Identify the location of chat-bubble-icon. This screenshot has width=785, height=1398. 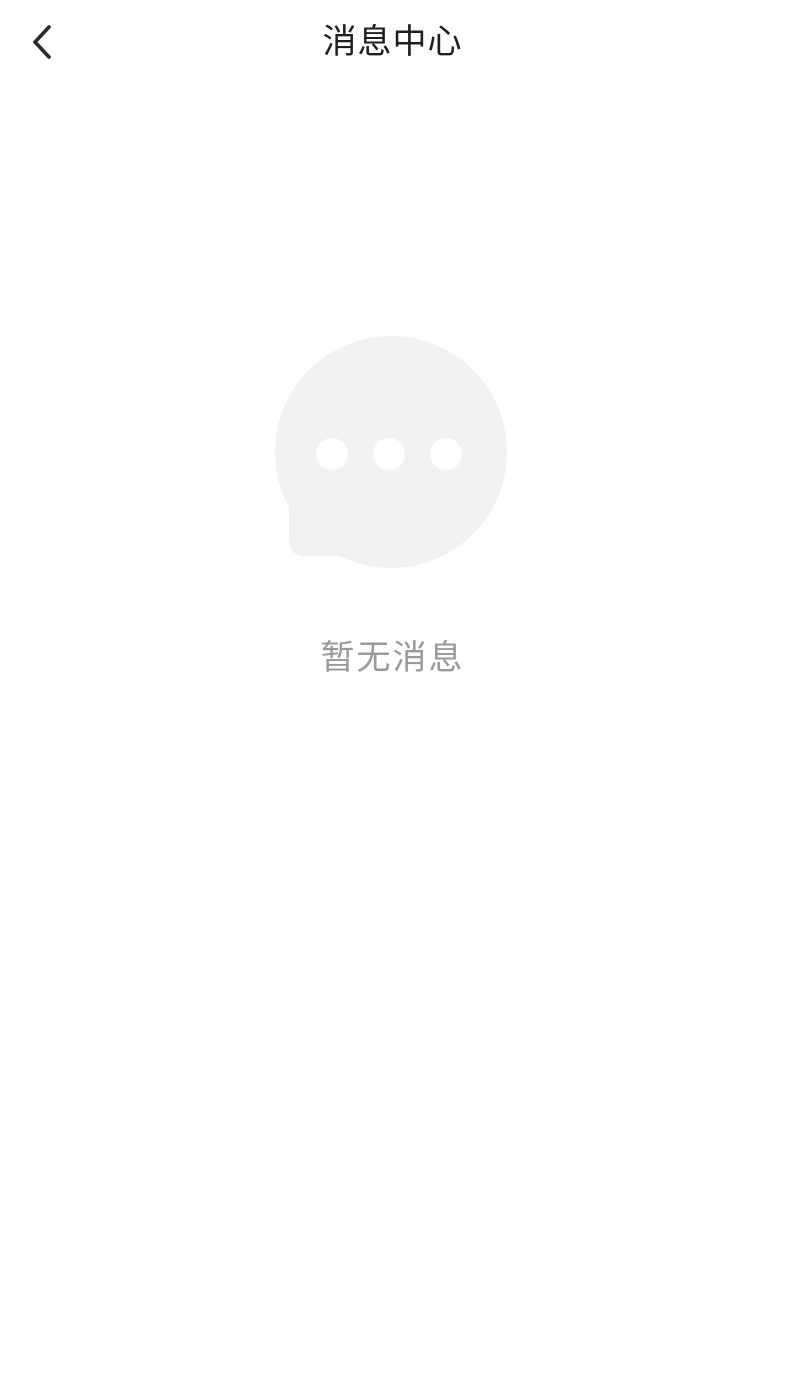
(390, 452).